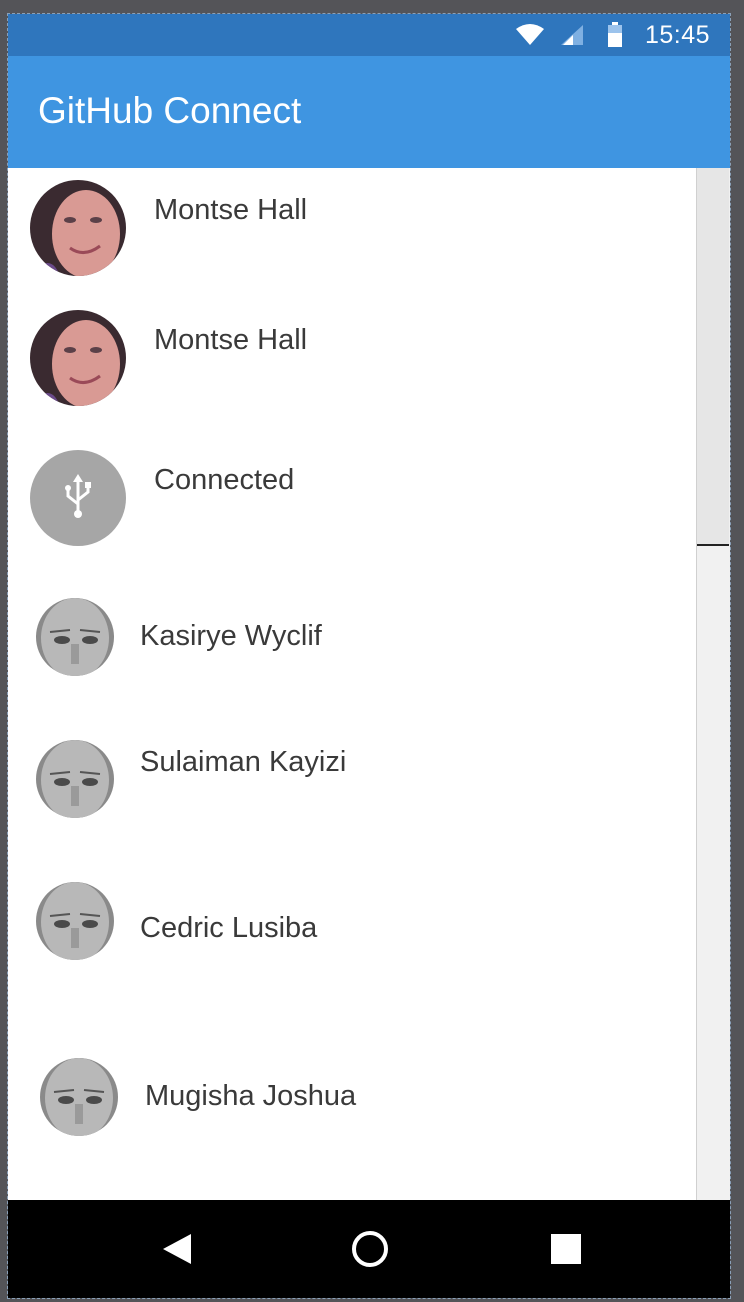  I want to click on usb-icon, so click(78, 498).